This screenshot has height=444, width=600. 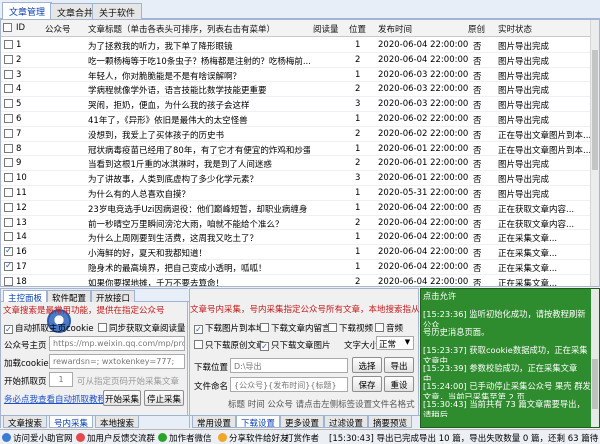 I want to click on tab-article-manage: 文章管理, so click(x=27, y=10).